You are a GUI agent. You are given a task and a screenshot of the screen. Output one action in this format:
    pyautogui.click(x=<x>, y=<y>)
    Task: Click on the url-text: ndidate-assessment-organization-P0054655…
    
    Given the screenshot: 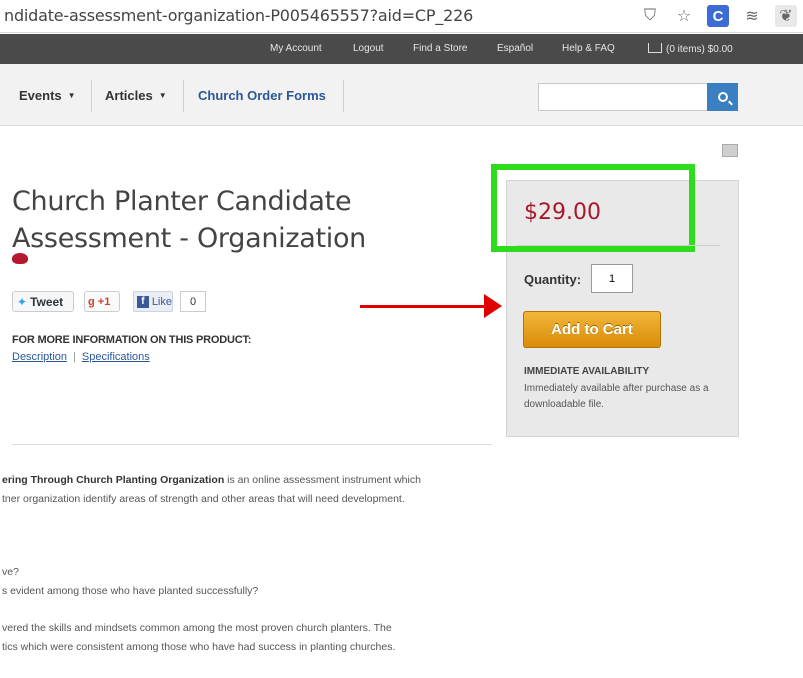 What is the action you would take?
    pyautogui.click(x=238, y=15)
    